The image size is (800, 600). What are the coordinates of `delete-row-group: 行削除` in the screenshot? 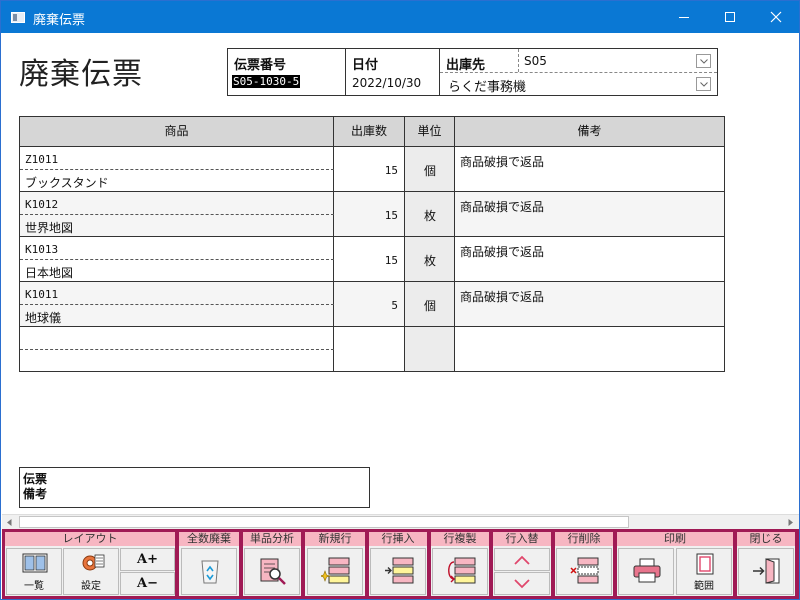 It's located at (584, 564).